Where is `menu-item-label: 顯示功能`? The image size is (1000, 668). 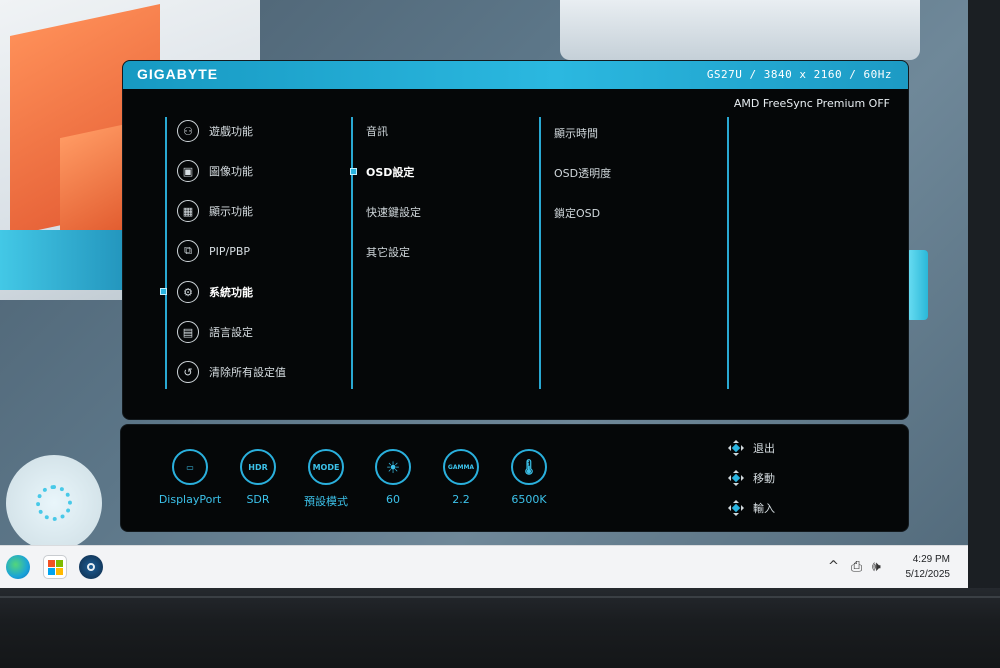
menu-item-label: 顯示功能 is located at coordinates (231, 211).